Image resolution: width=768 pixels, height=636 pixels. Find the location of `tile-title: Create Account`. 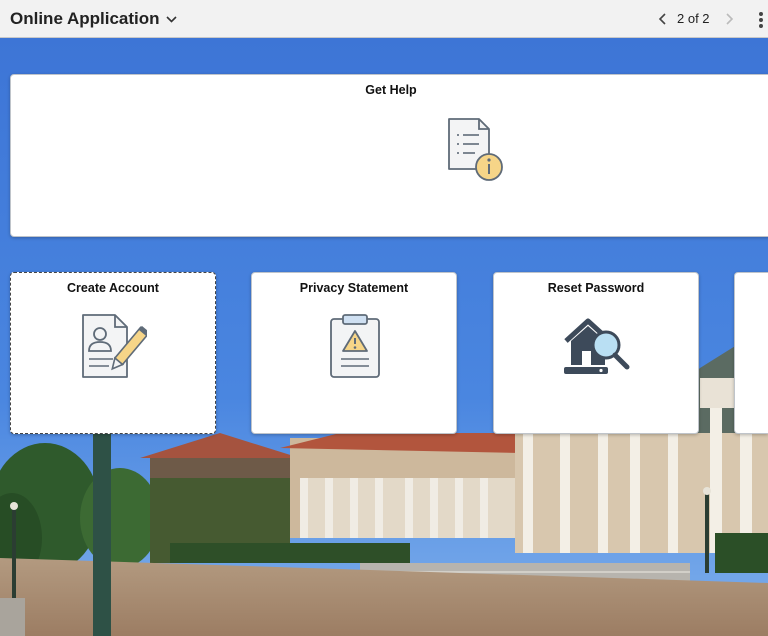

tile-title: Create Account is located at coordinates (113, 288).